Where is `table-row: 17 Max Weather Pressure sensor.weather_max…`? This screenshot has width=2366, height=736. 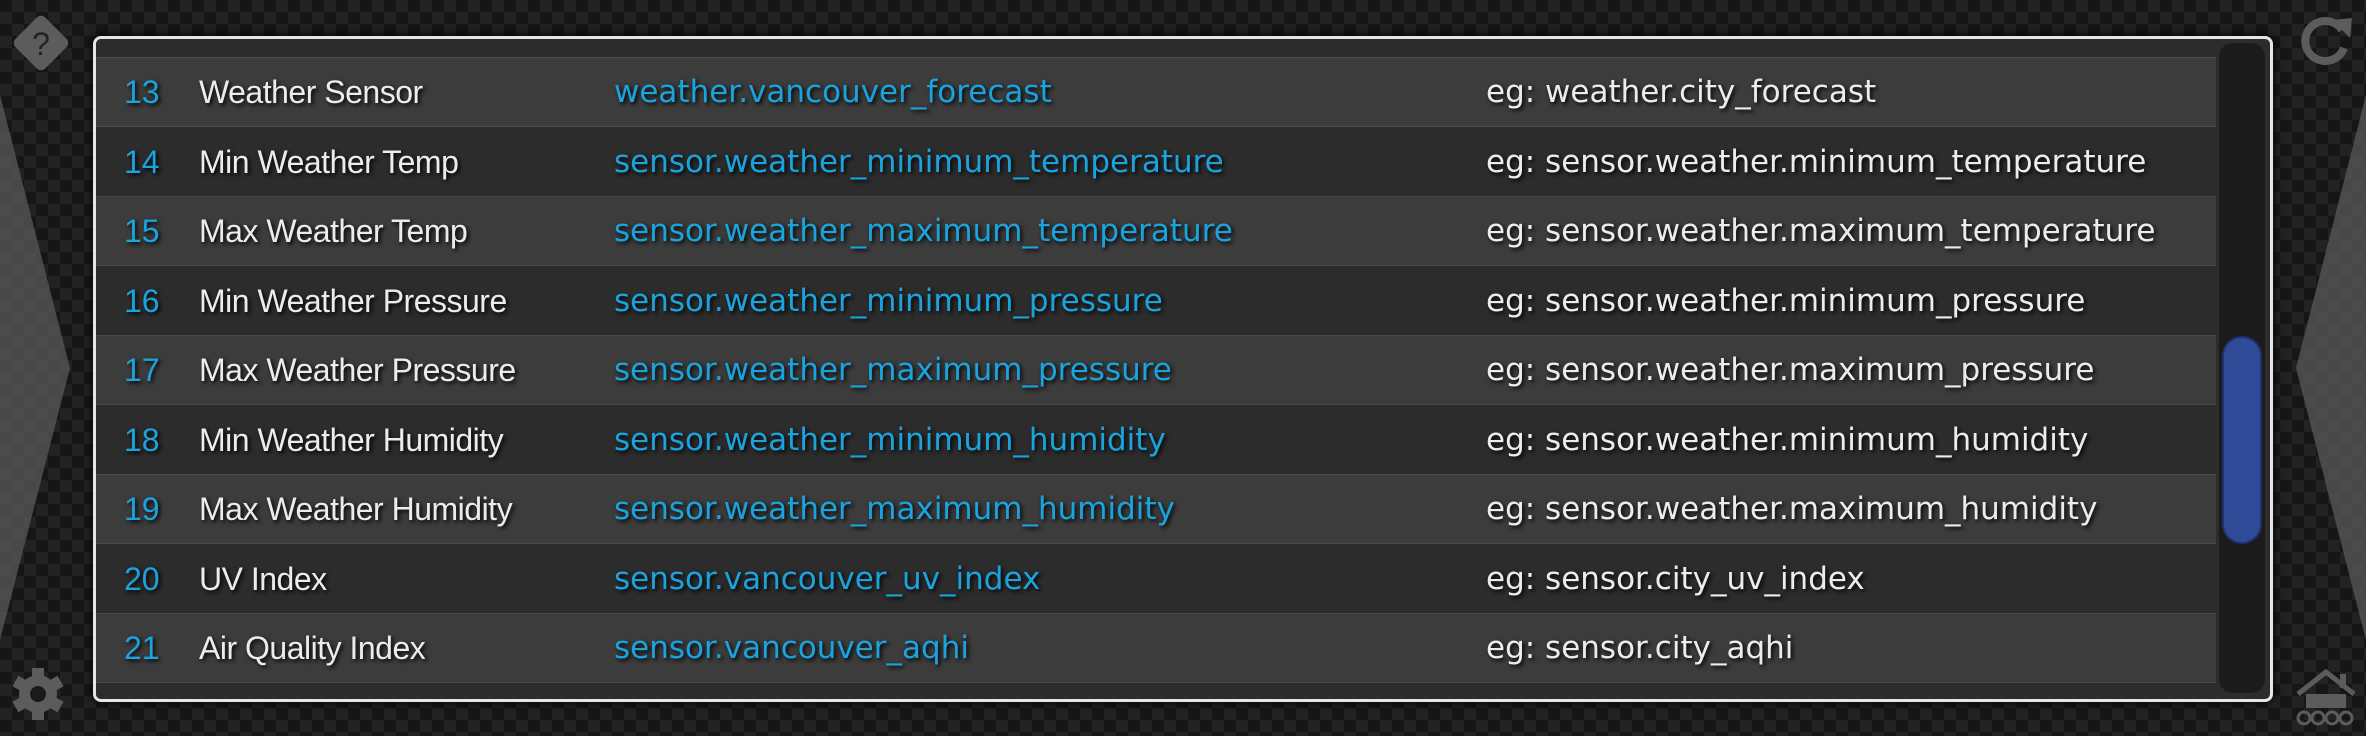 table-row: 17 Max Weather Pressure sensor.weather_max… is located at coordinates (1156, 370).